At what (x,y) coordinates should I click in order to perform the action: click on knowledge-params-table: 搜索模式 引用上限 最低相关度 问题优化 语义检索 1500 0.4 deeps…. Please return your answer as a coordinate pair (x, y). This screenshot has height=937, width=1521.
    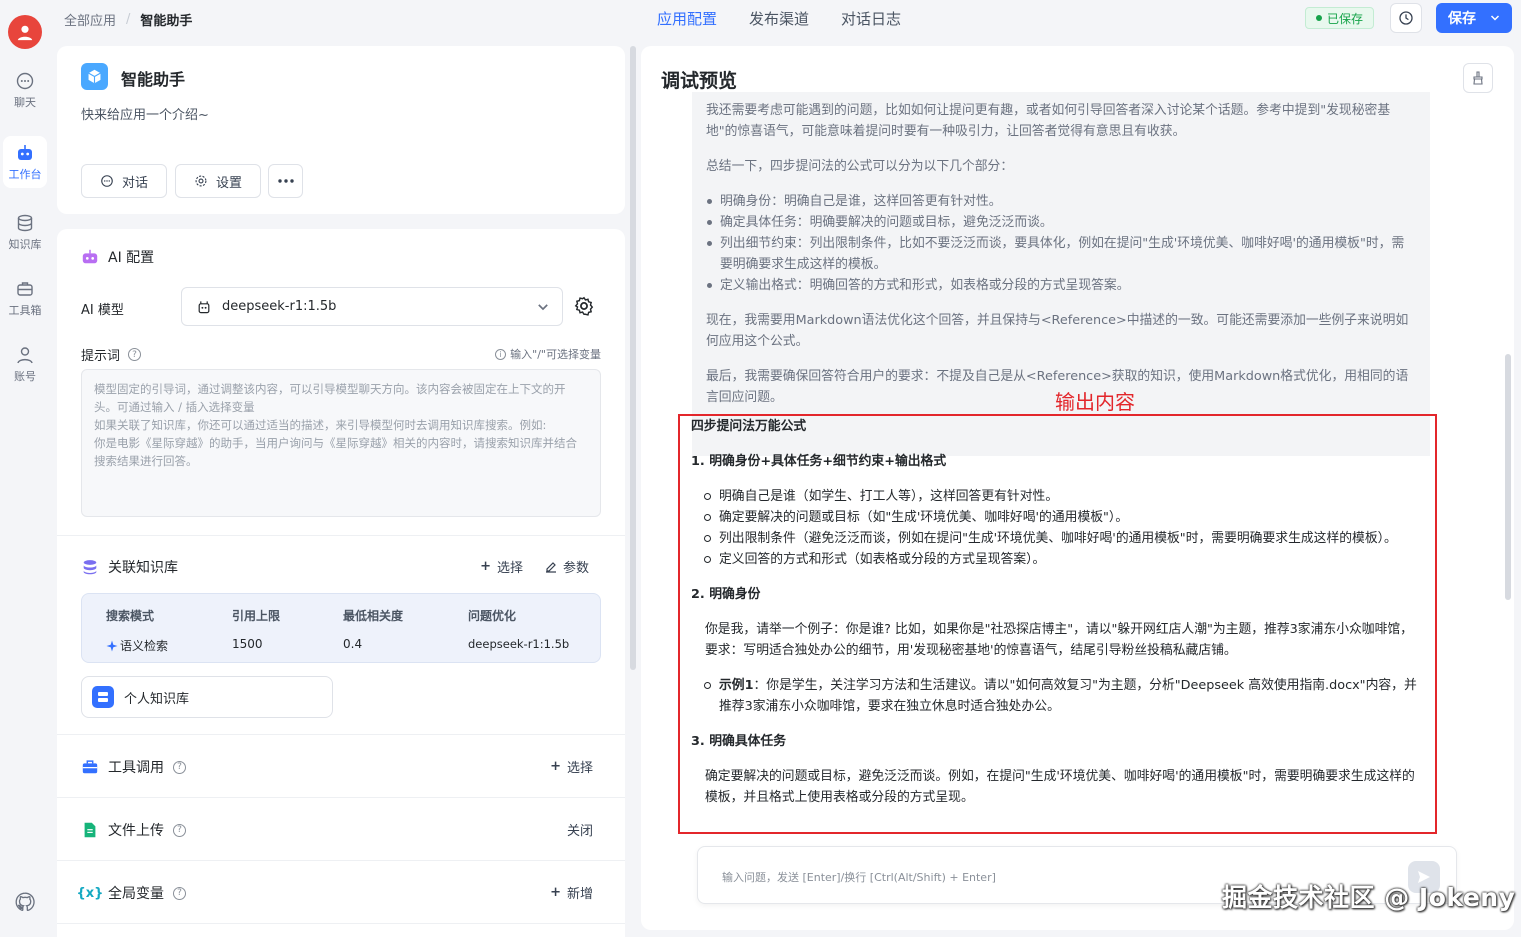
    Looking at the image, I should click on (341, 628).